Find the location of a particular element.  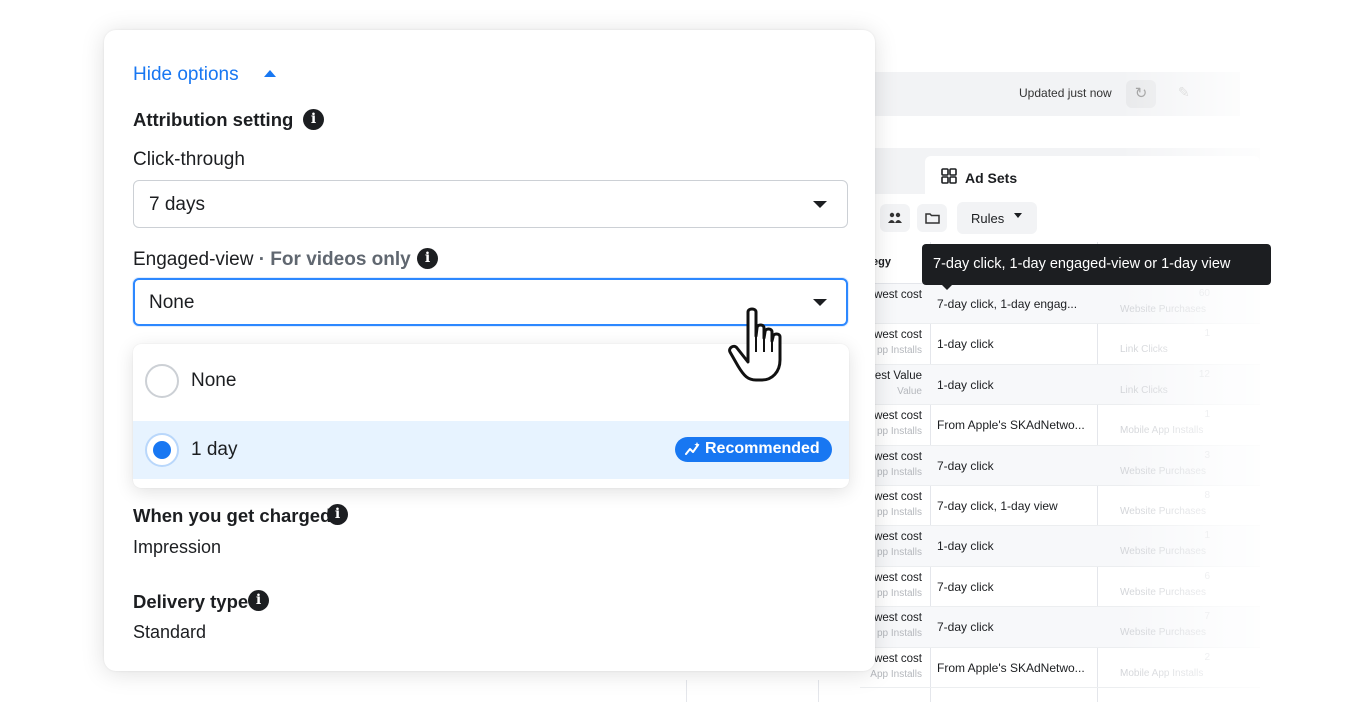

result-number-cell: 6 is located at coordinates (1207, 576).